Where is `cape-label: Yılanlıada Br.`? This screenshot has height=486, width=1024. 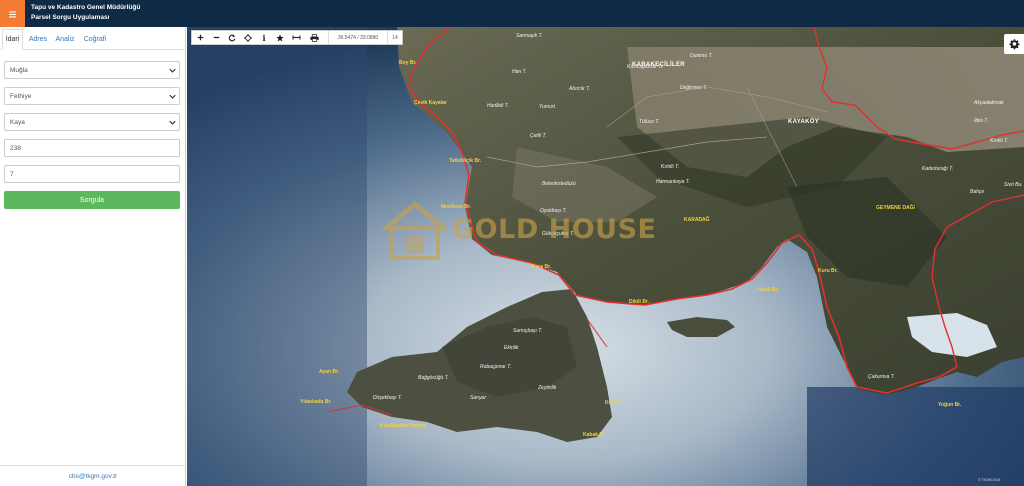 cape-label: Yılanlıada Br. is located at coordinates (316, 402).